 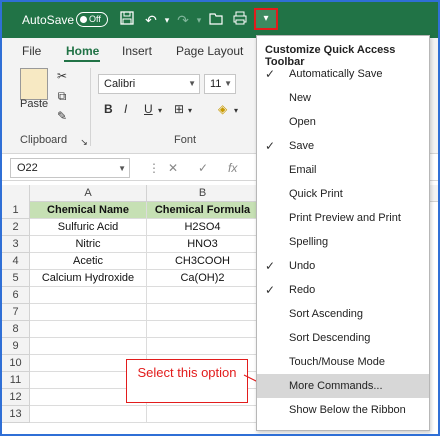 What do you see at coordinates (90, 107) in the screenshot?
I see `group-separator` at bounding box center [90, 107].